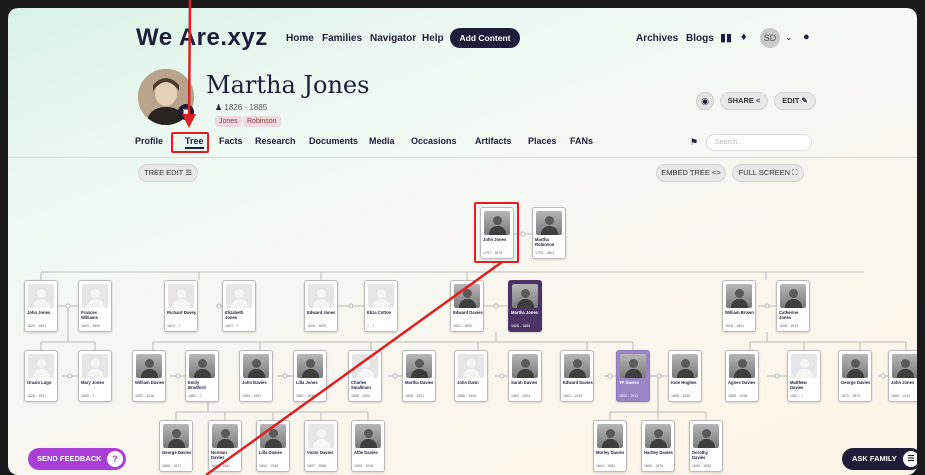 Image resolution: width=925 pixels, height=475 pixels. What do you see at coordinates (573, 396) in the screenshot?
I see `person-dates: 1861 - 1939` at bounding box center [573, 396].